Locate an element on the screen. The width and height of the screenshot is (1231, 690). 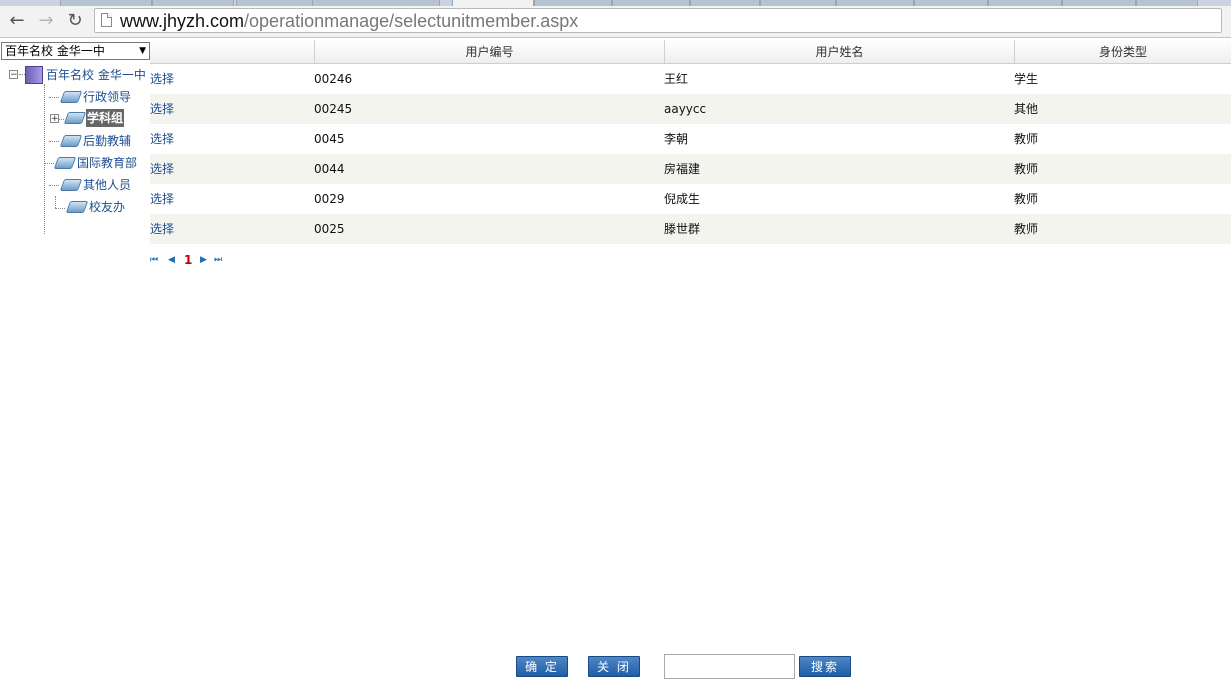
unit-select: 百年名校 金华一中 ▼ is located at coordinates (75, 51).